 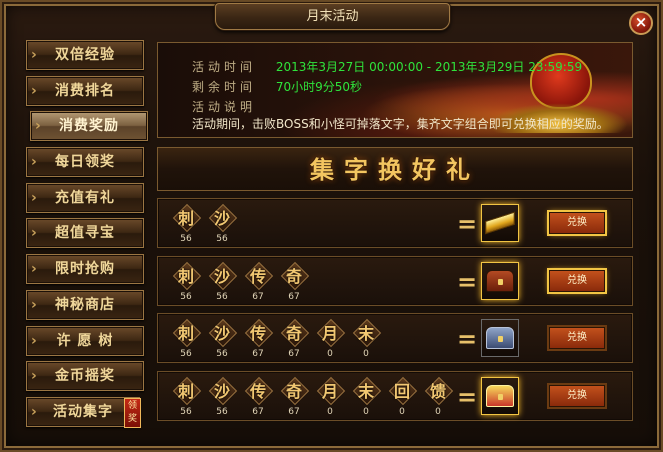 I want to click on char-glyph: 回, so click(x=401, y=391).